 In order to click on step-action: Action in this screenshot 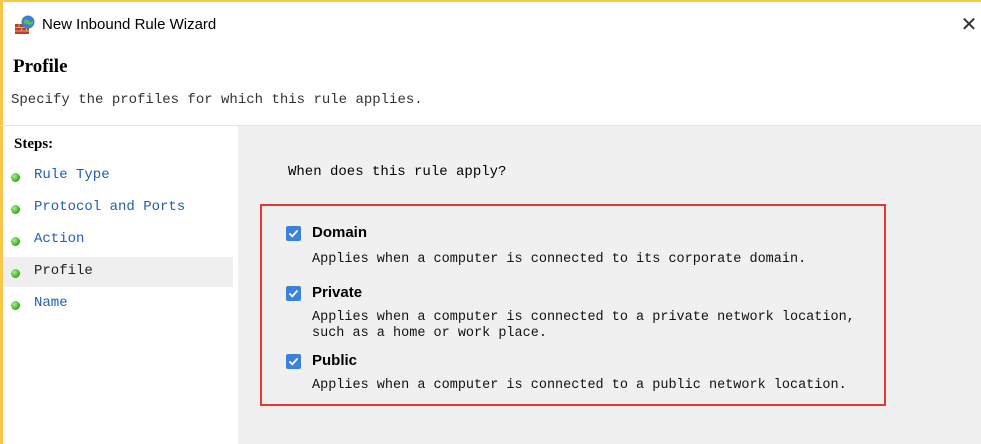, I will do `click(118, 240)`.